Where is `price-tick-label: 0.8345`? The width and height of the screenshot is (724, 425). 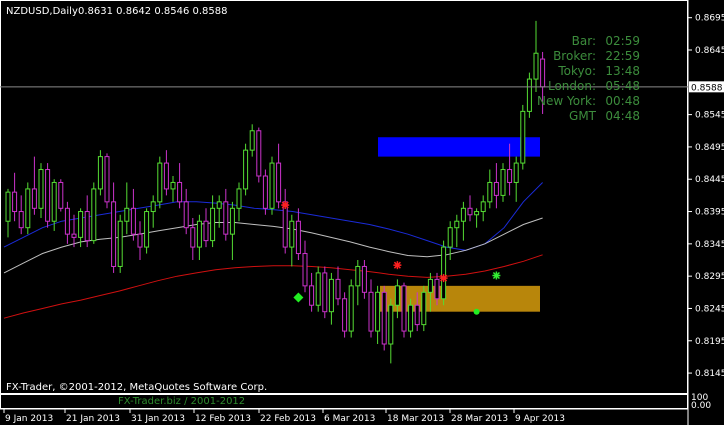 price-tick-label: 0.8345 is located at coordinates (709, 245).